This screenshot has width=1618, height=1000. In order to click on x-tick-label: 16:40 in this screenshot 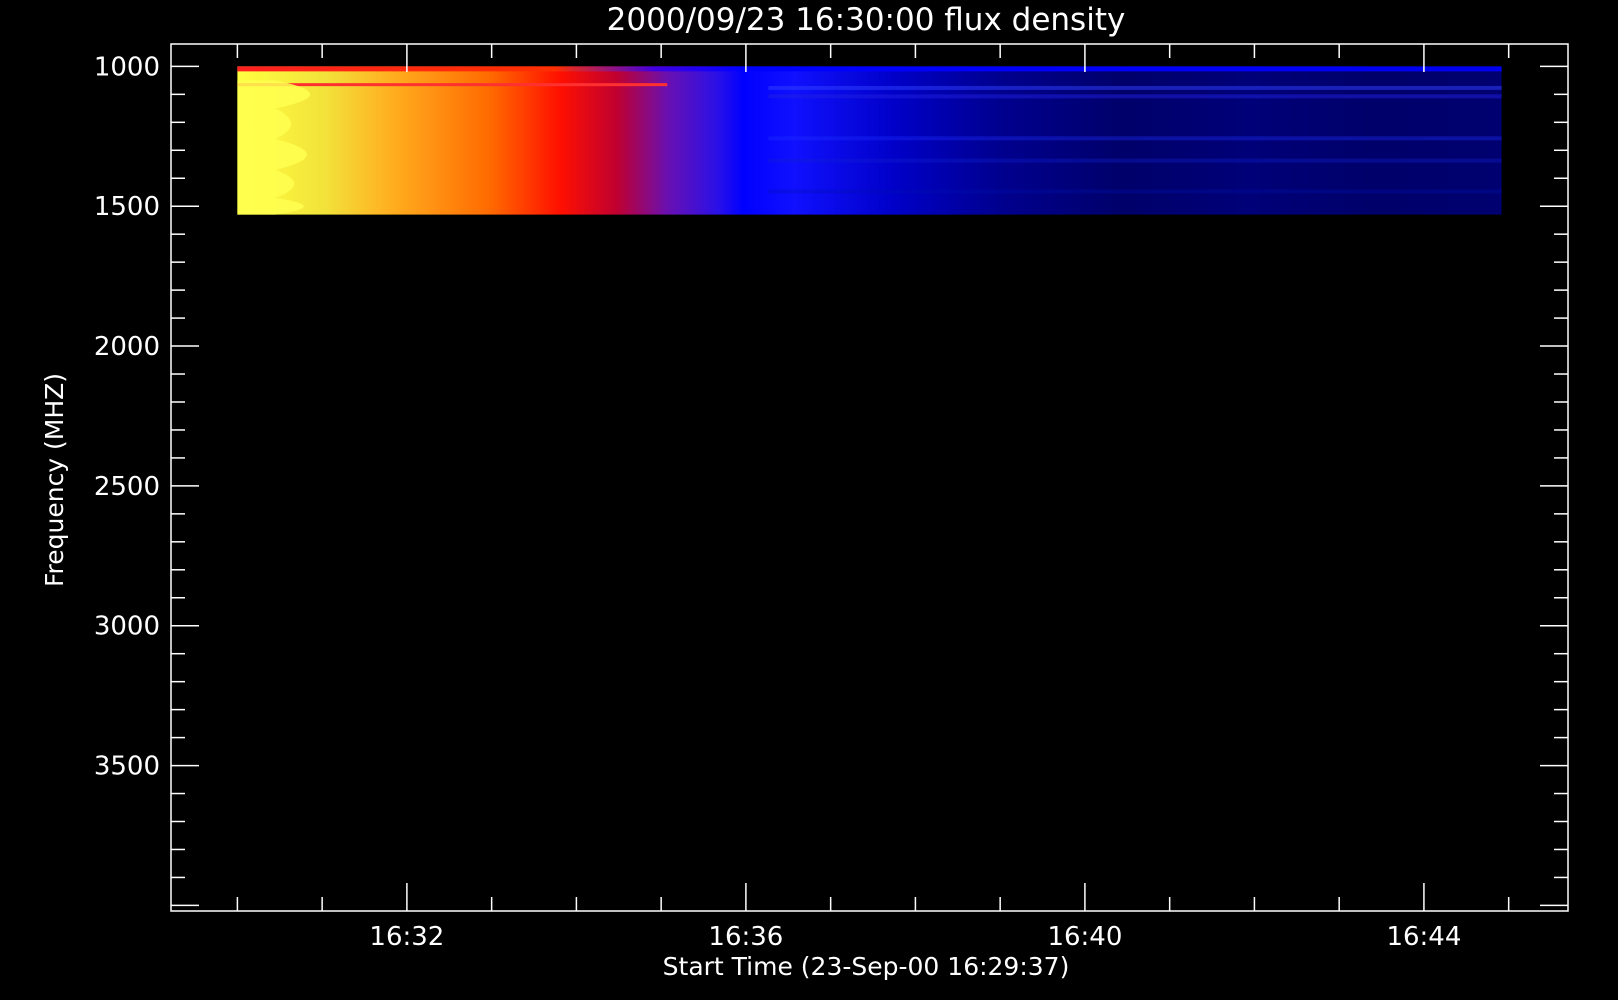, I will do `click(1084, 937)`.